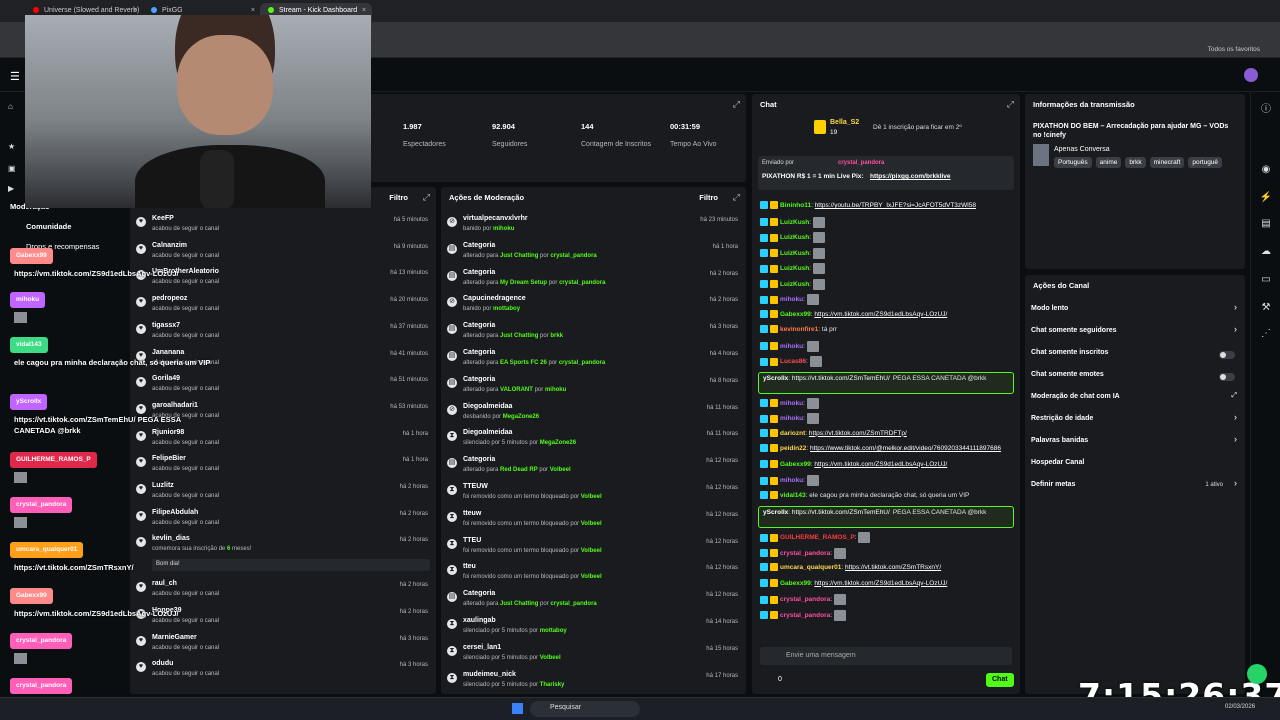 The width and height of the screenshot is (1280, 720). Describe the element at coordinates (1135, 487) in the screenshot. I see `channel-action-item: Definir metas › 1 ativo` at that location.